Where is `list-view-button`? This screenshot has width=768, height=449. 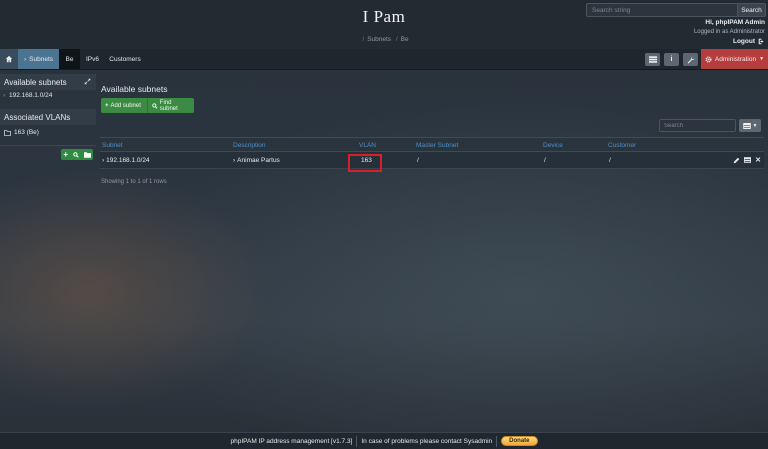 list-view-button is located at coordinates (652, 59).